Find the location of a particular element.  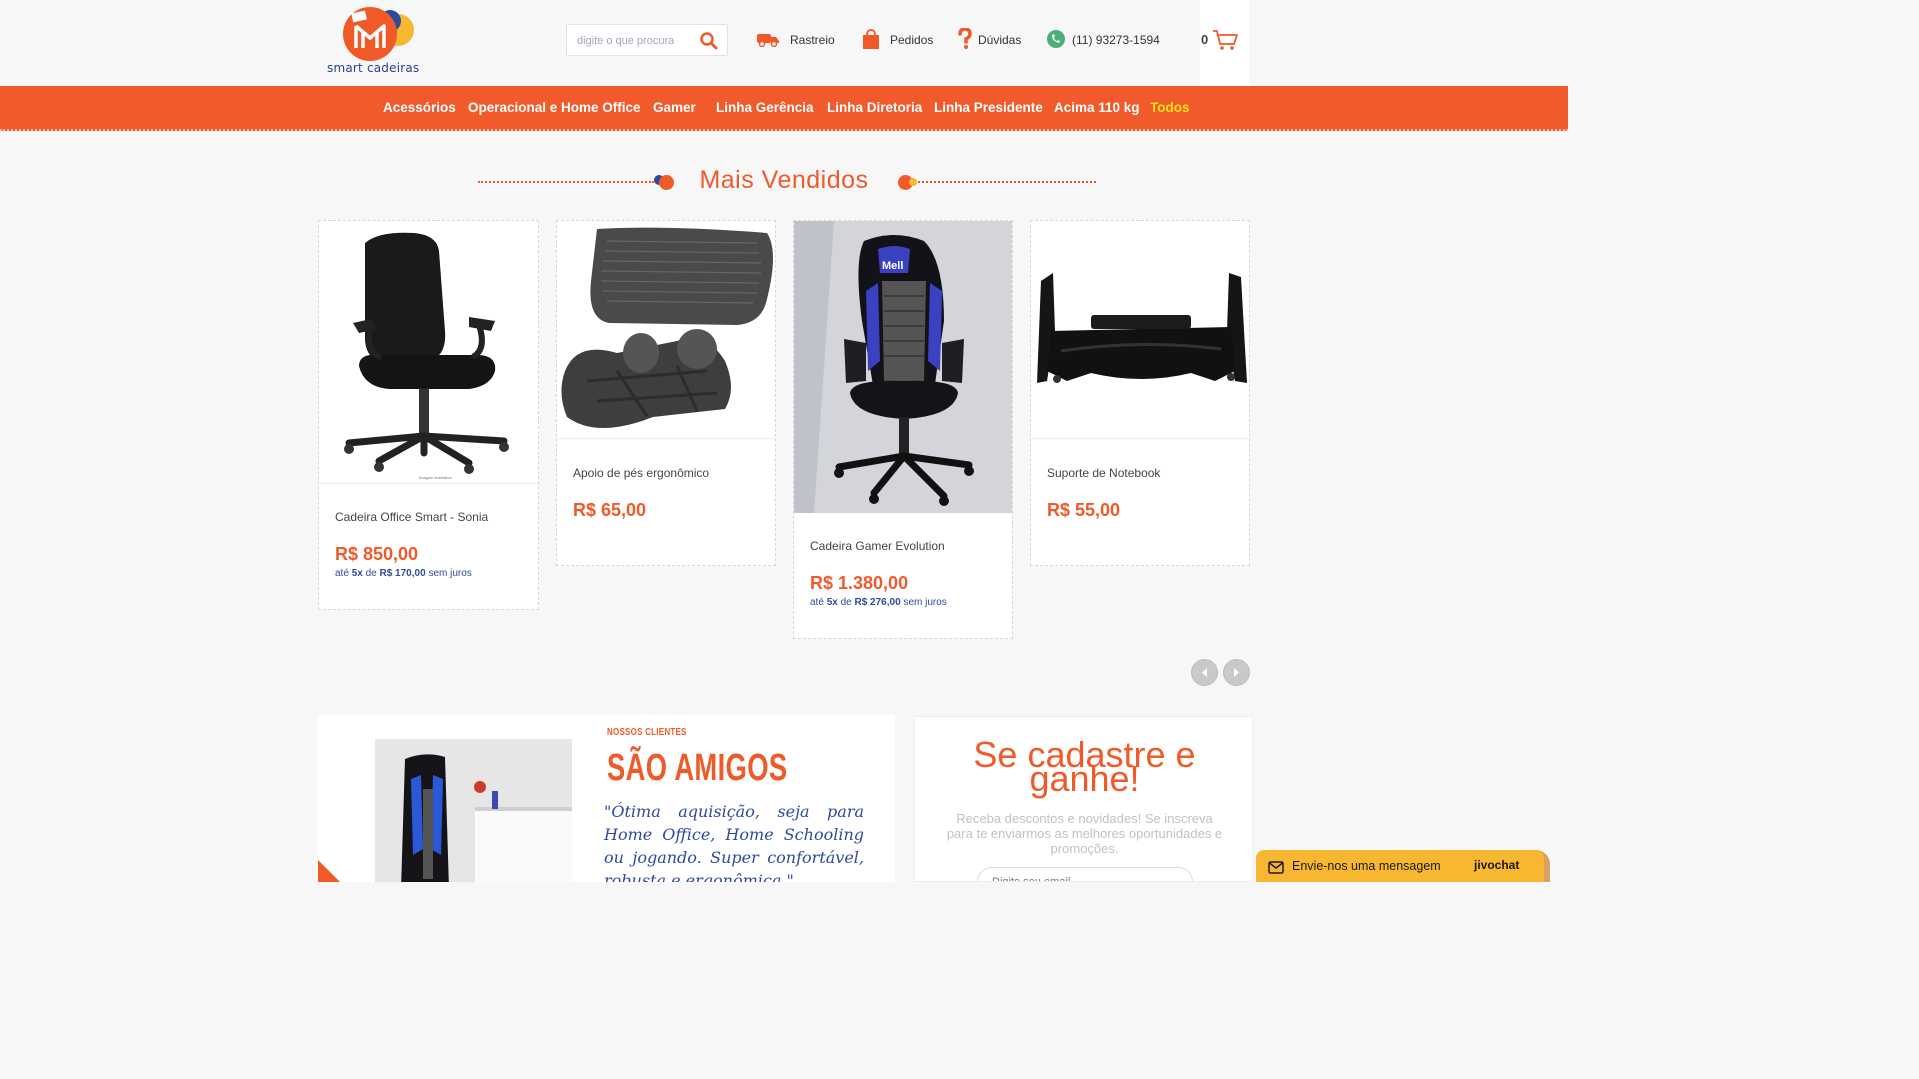

help-link: Dúvidas is located at coordinates (990, 39).